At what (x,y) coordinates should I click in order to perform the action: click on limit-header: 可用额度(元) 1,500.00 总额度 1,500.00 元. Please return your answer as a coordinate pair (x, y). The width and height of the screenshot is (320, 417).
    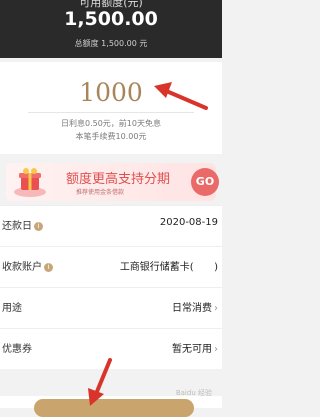
    Looking at the image, I should click on (111, 29).